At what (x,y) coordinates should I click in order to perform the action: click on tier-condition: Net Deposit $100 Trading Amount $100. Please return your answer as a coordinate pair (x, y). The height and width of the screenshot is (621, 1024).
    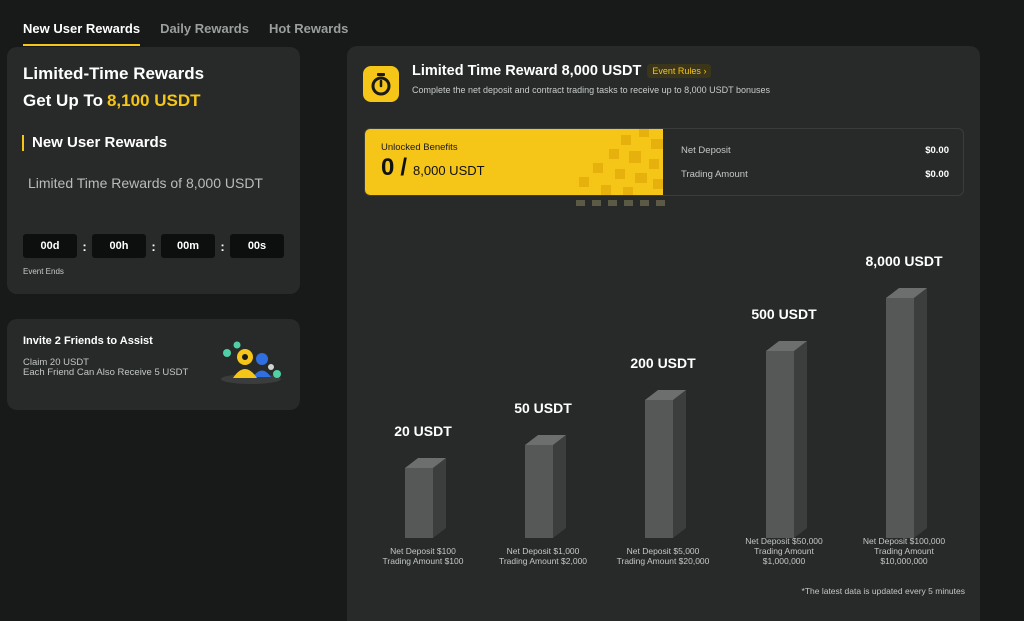
    Looking at the image, I should click on (423, 556).